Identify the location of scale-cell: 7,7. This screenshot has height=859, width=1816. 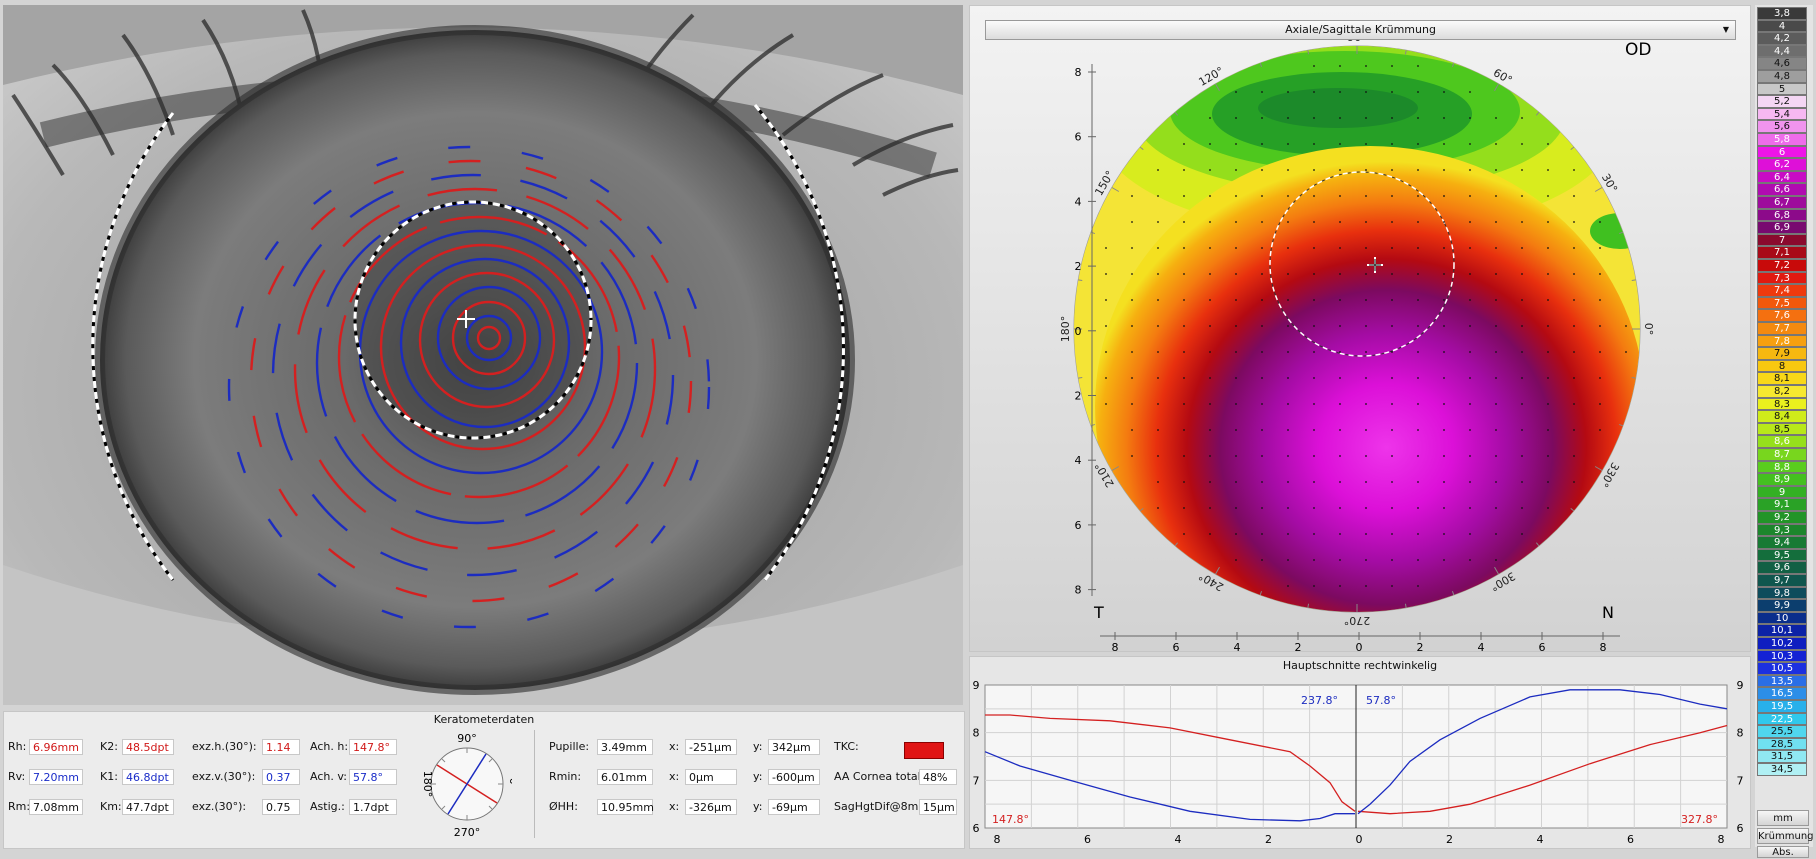
(1782, 328).